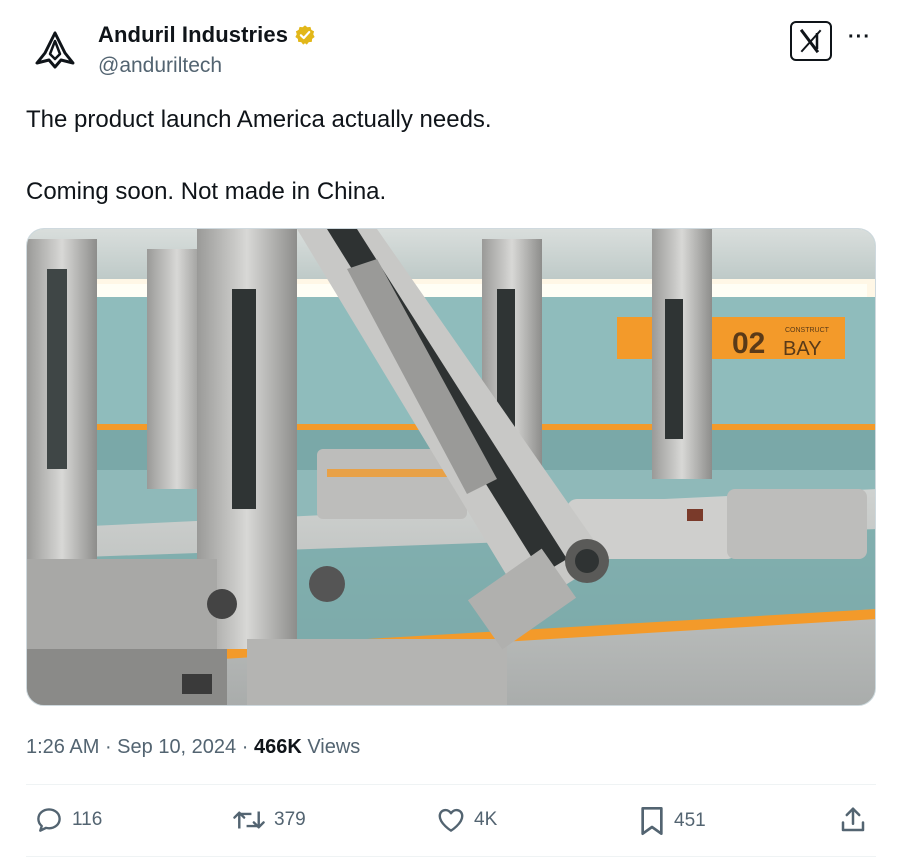 This screenshot has width=903, height=861. What do you see at coordinates (305, 35) in the screenshot?
I see `verified-badge-icon` at bounding box center [305, 35].